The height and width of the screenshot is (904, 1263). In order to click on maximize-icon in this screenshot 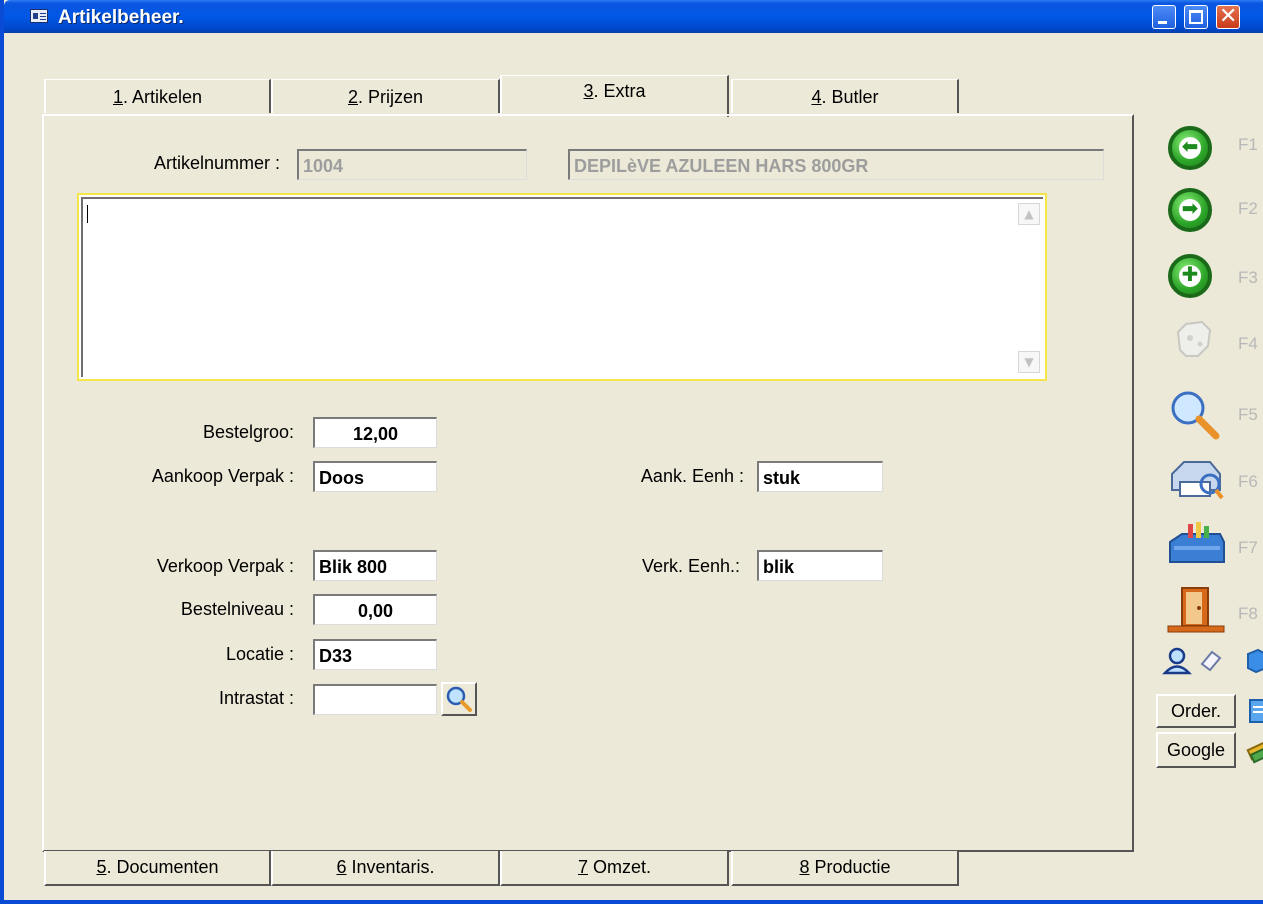, I will do `click(1196, 17)`.